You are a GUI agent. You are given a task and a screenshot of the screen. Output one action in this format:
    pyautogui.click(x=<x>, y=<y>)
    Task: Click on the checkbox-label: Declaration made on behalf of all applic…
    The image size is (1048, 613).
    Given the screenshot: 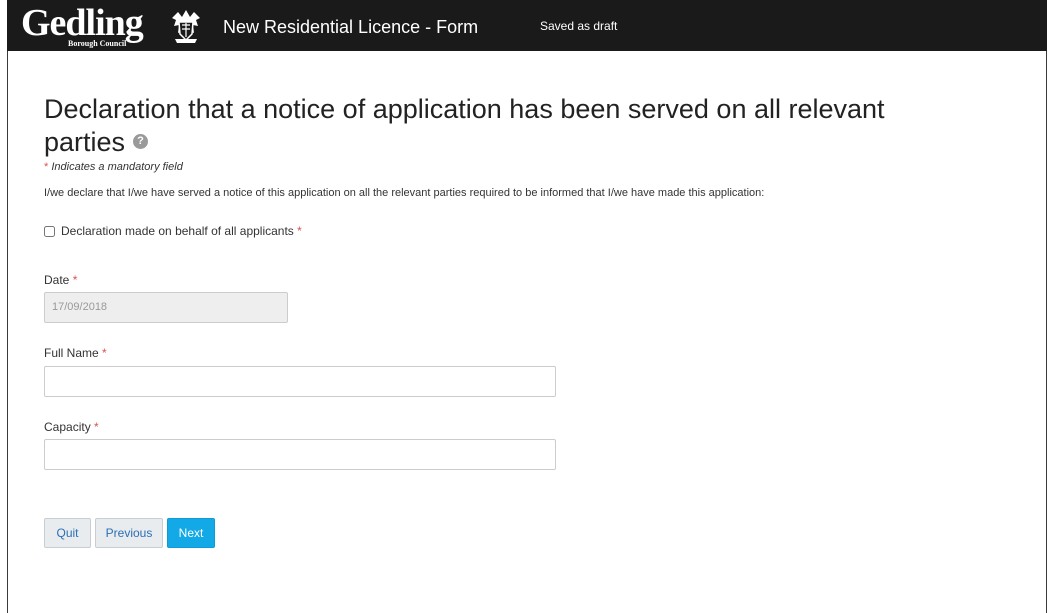 What is the action you would take?
    pyautogui.click(x=181, y=231)
    